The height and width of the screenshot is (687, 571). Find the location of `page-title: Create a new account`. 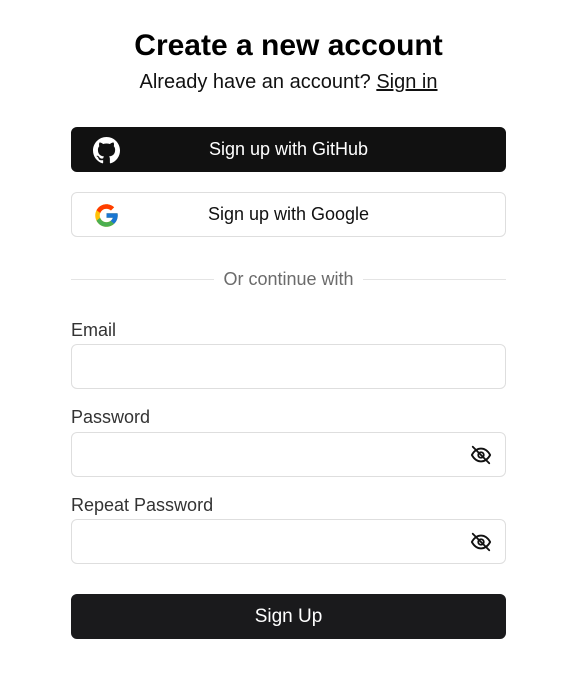

page-title: Create a new account is located at coordinates (288, 45).